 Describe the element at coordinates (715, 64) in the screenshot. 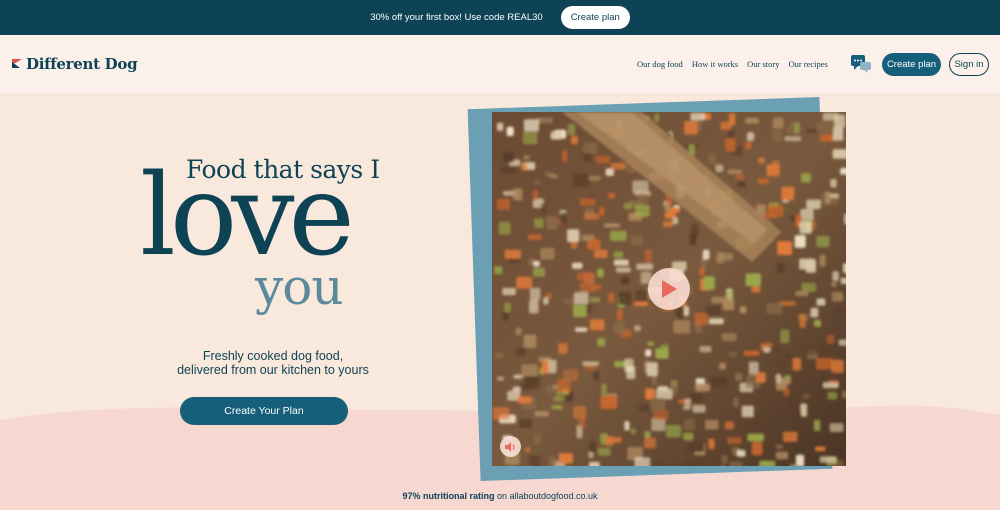

I see `nav-how-it-works: How it works` at that location.